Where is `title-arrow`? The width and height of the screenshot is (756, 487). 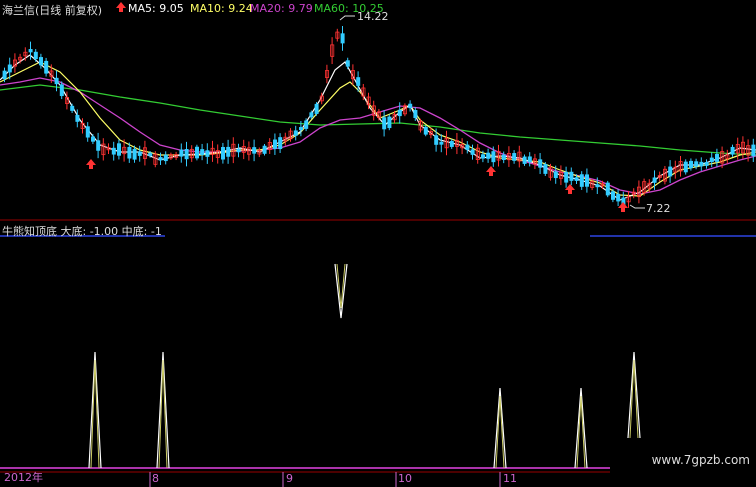 title-arrow is located at coordinates (121, 7).